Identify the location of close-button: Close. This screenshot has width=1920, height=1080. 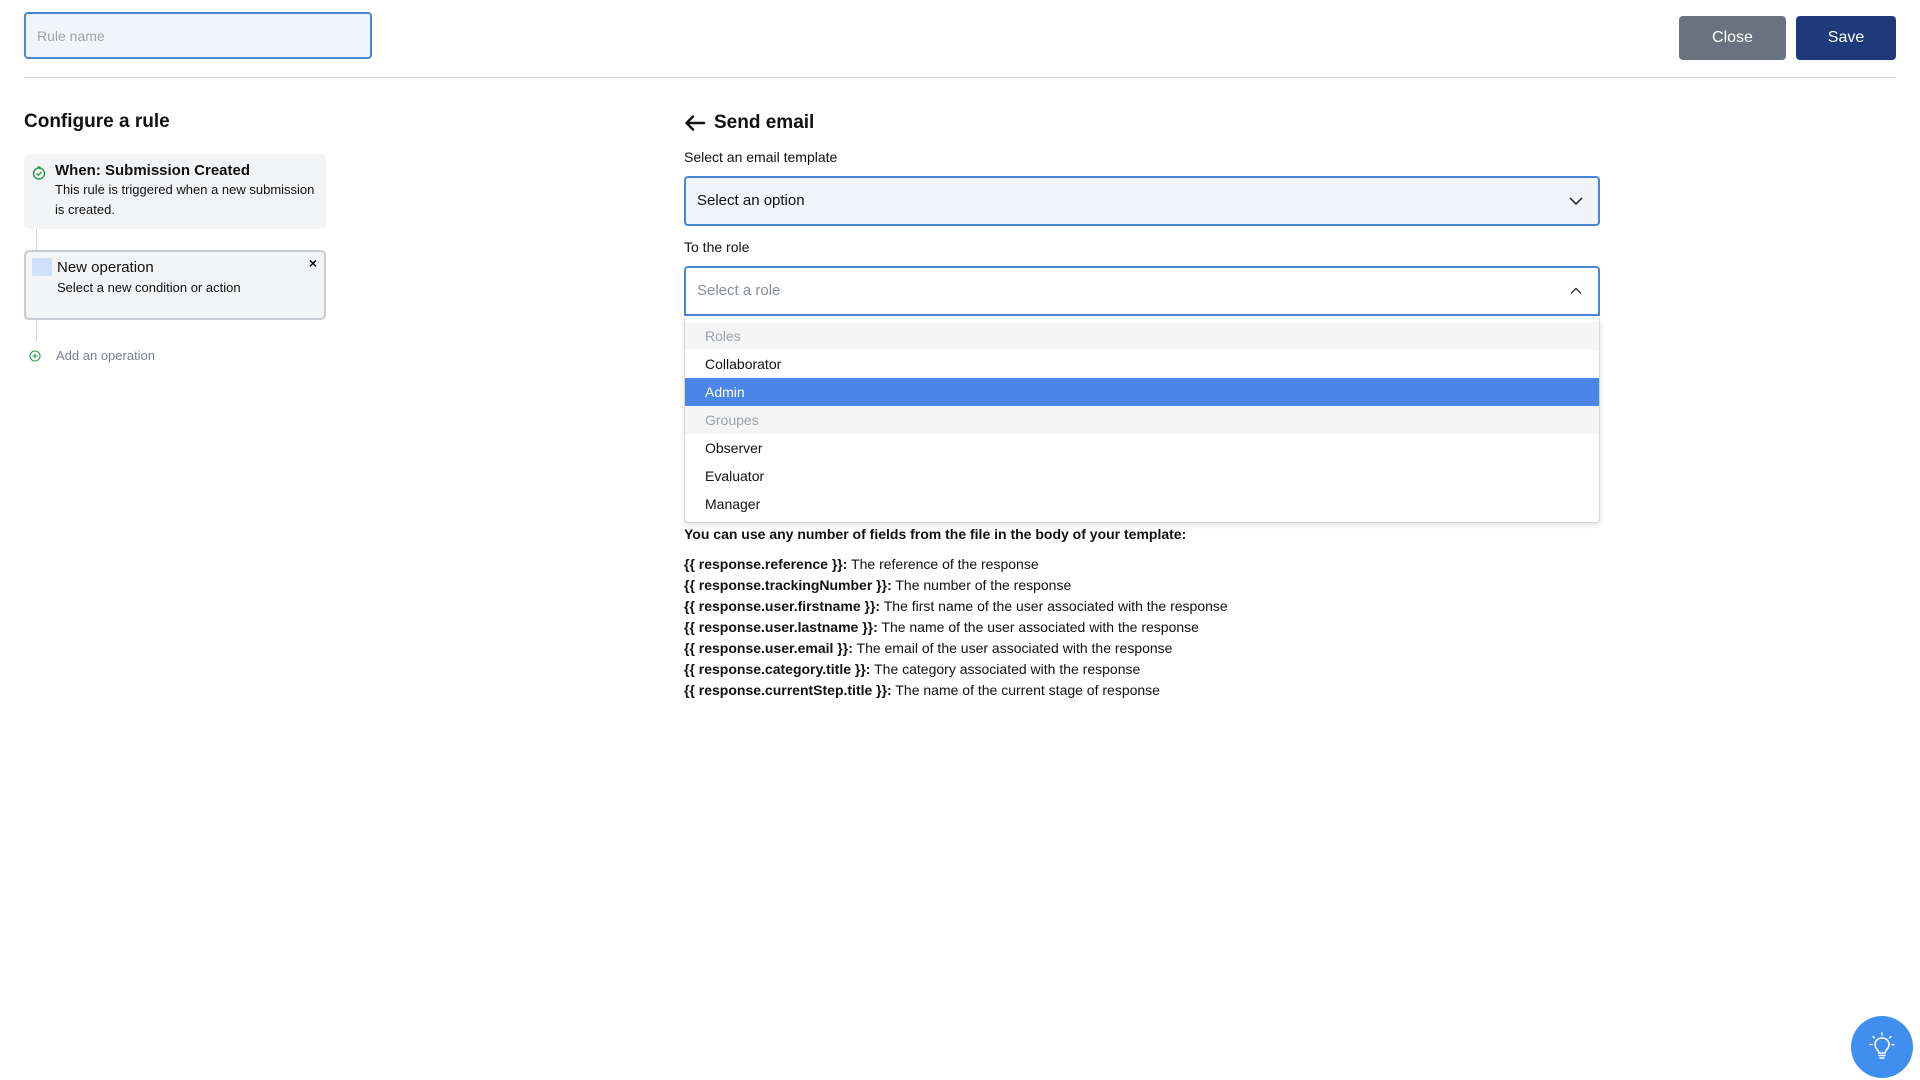
(1732, 38).